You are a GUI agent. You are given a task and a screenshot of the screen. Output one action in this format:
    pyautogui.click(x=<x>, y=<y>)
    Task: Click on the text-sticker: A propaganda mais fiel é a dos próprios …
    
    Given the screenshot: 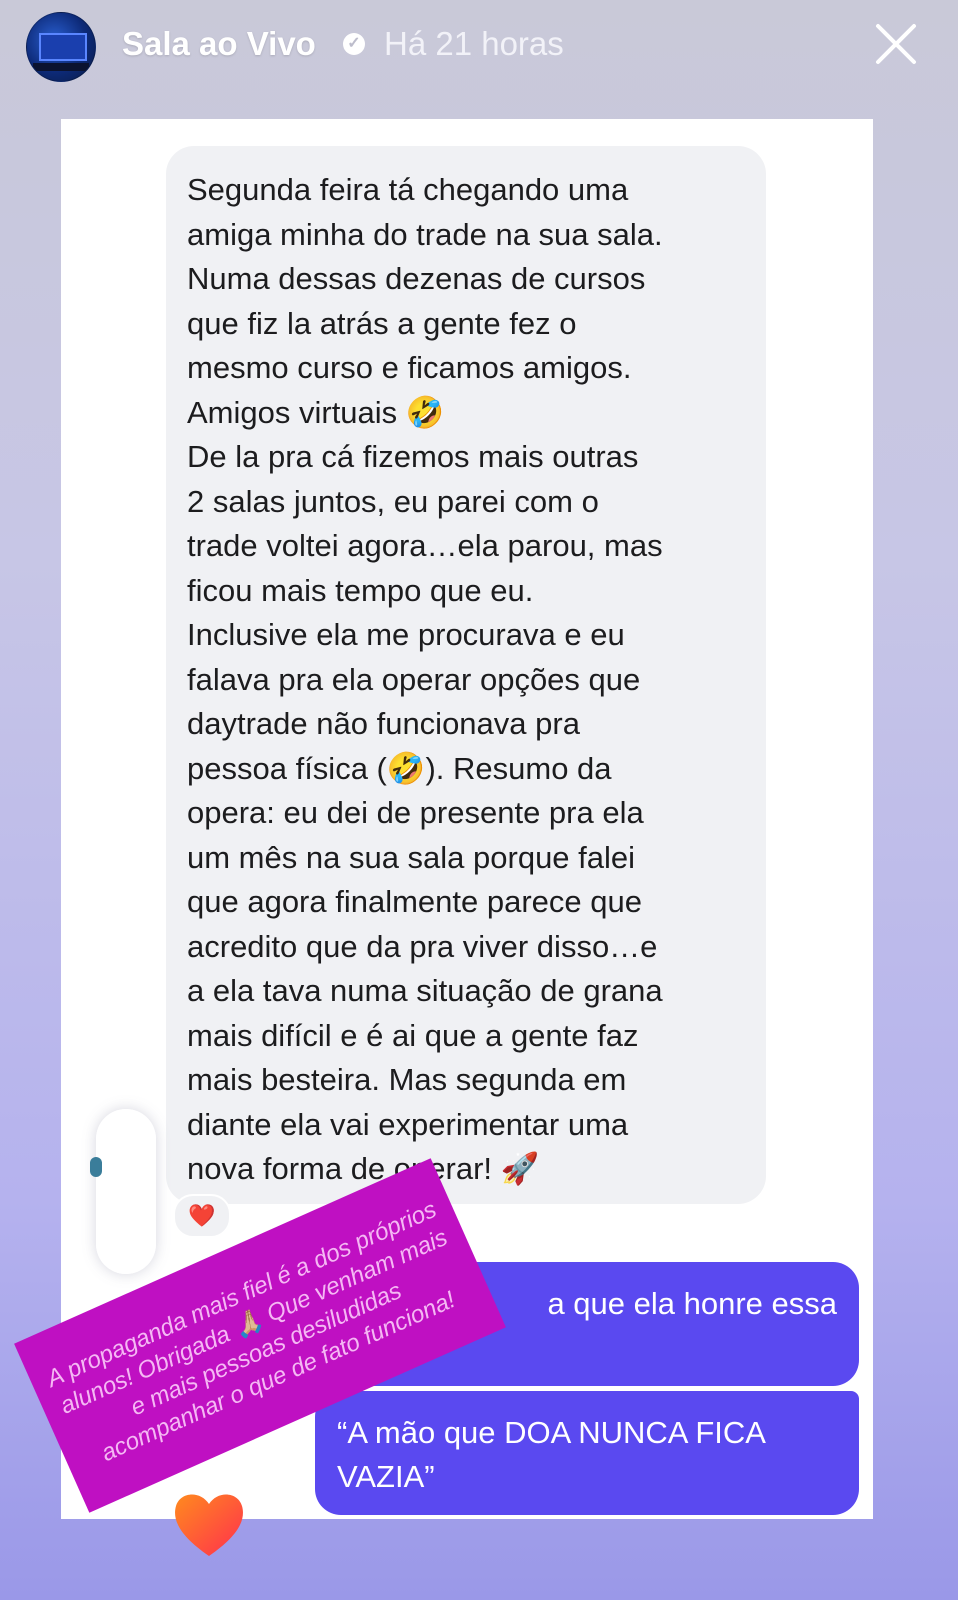 What is the action you would take?
    pyautogui.click(x=260, y=1335)
    